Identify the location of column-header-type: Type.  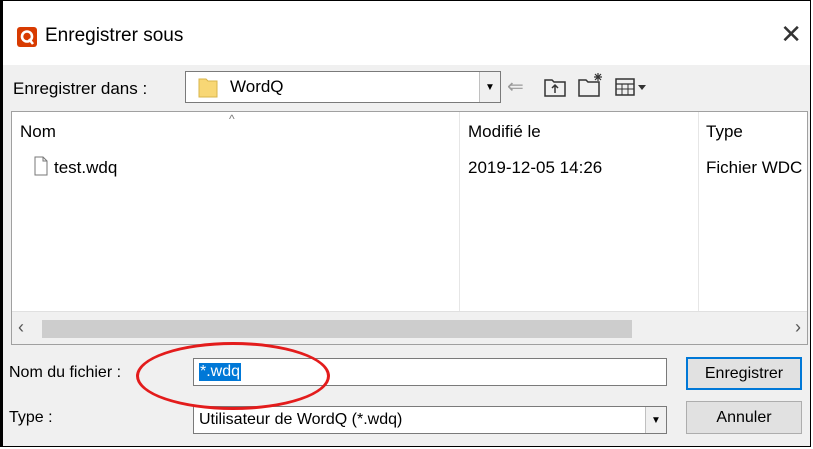
(724, 132).